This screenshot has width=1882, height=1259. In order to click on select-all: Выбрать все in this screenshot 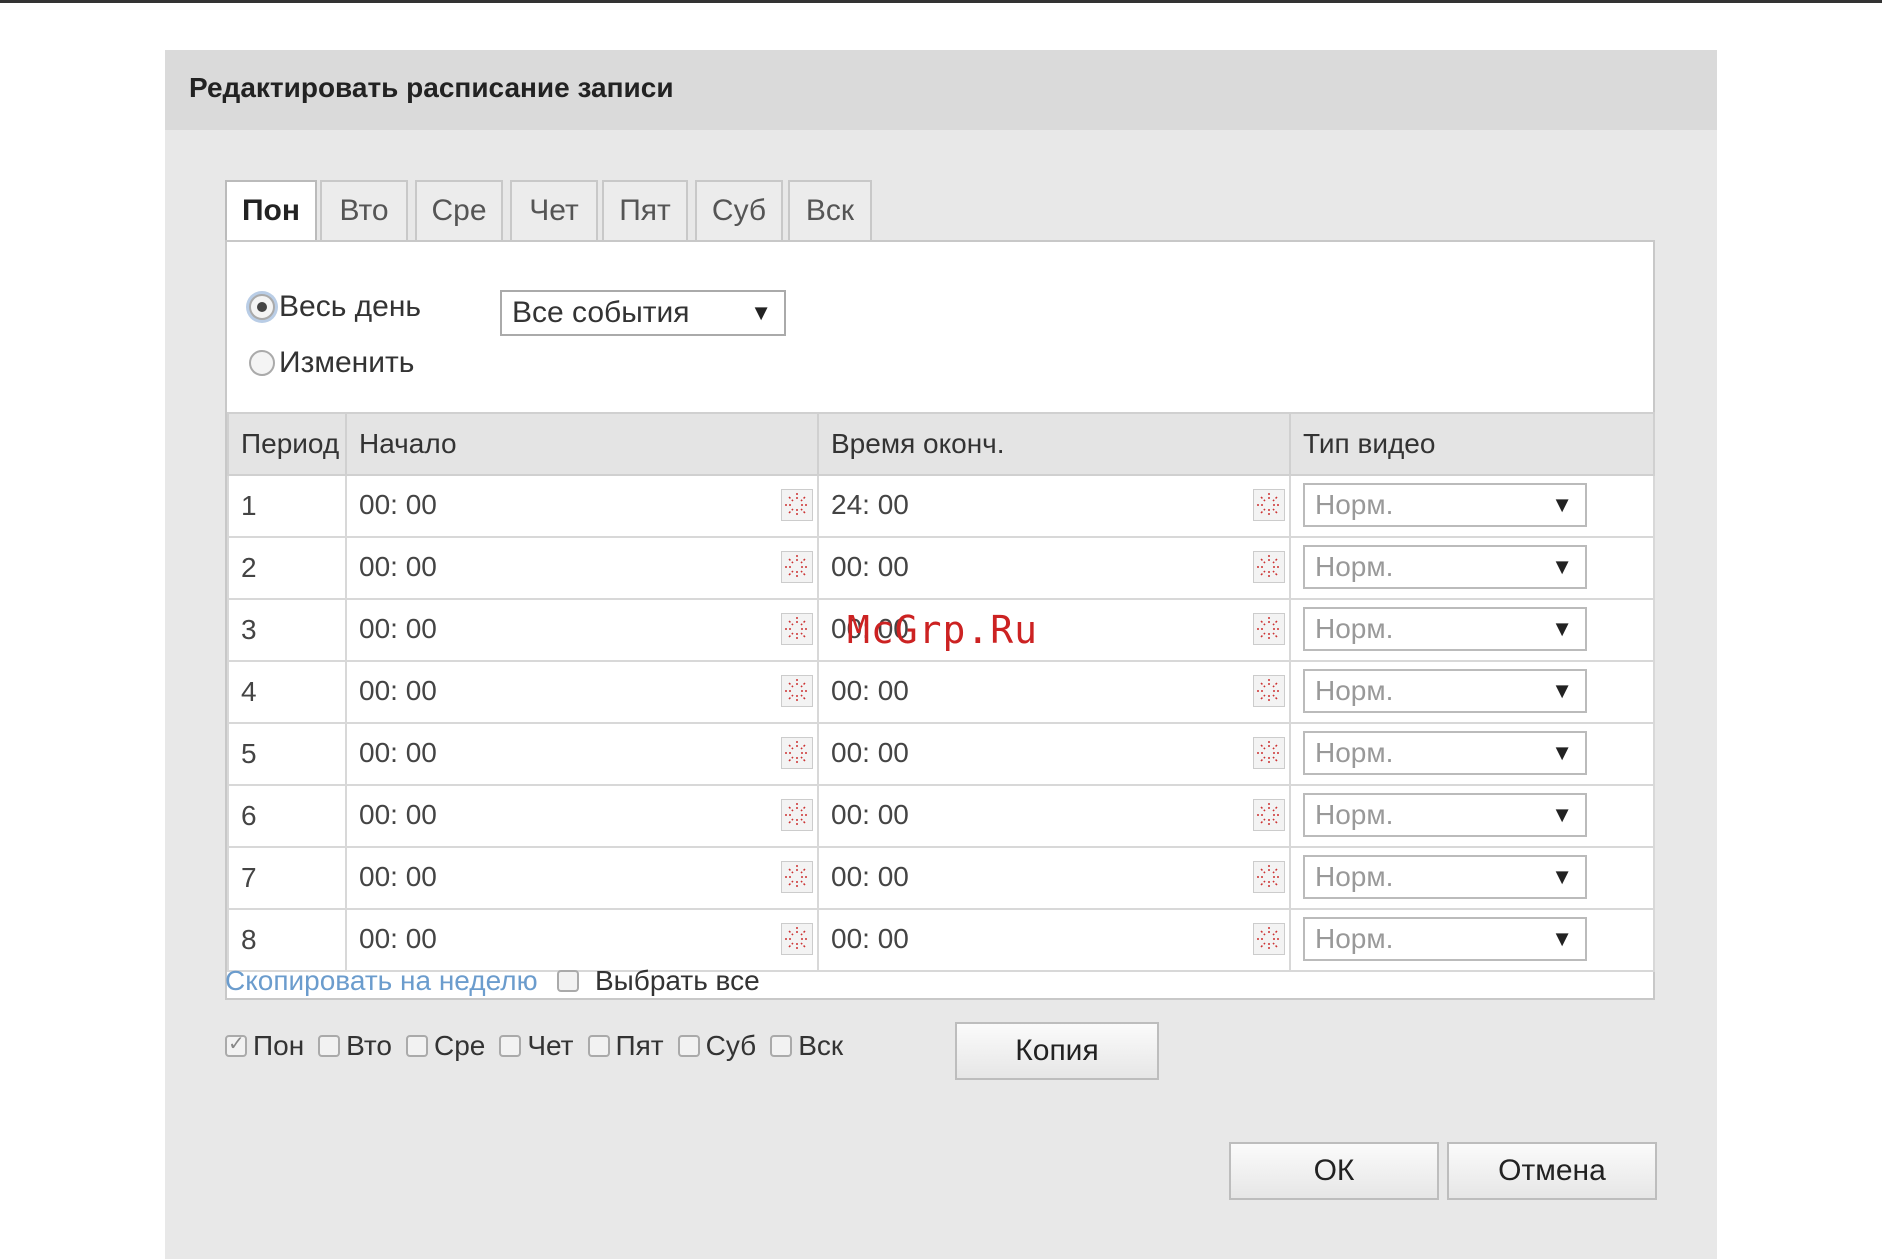, I will do `click(658, 981)`.